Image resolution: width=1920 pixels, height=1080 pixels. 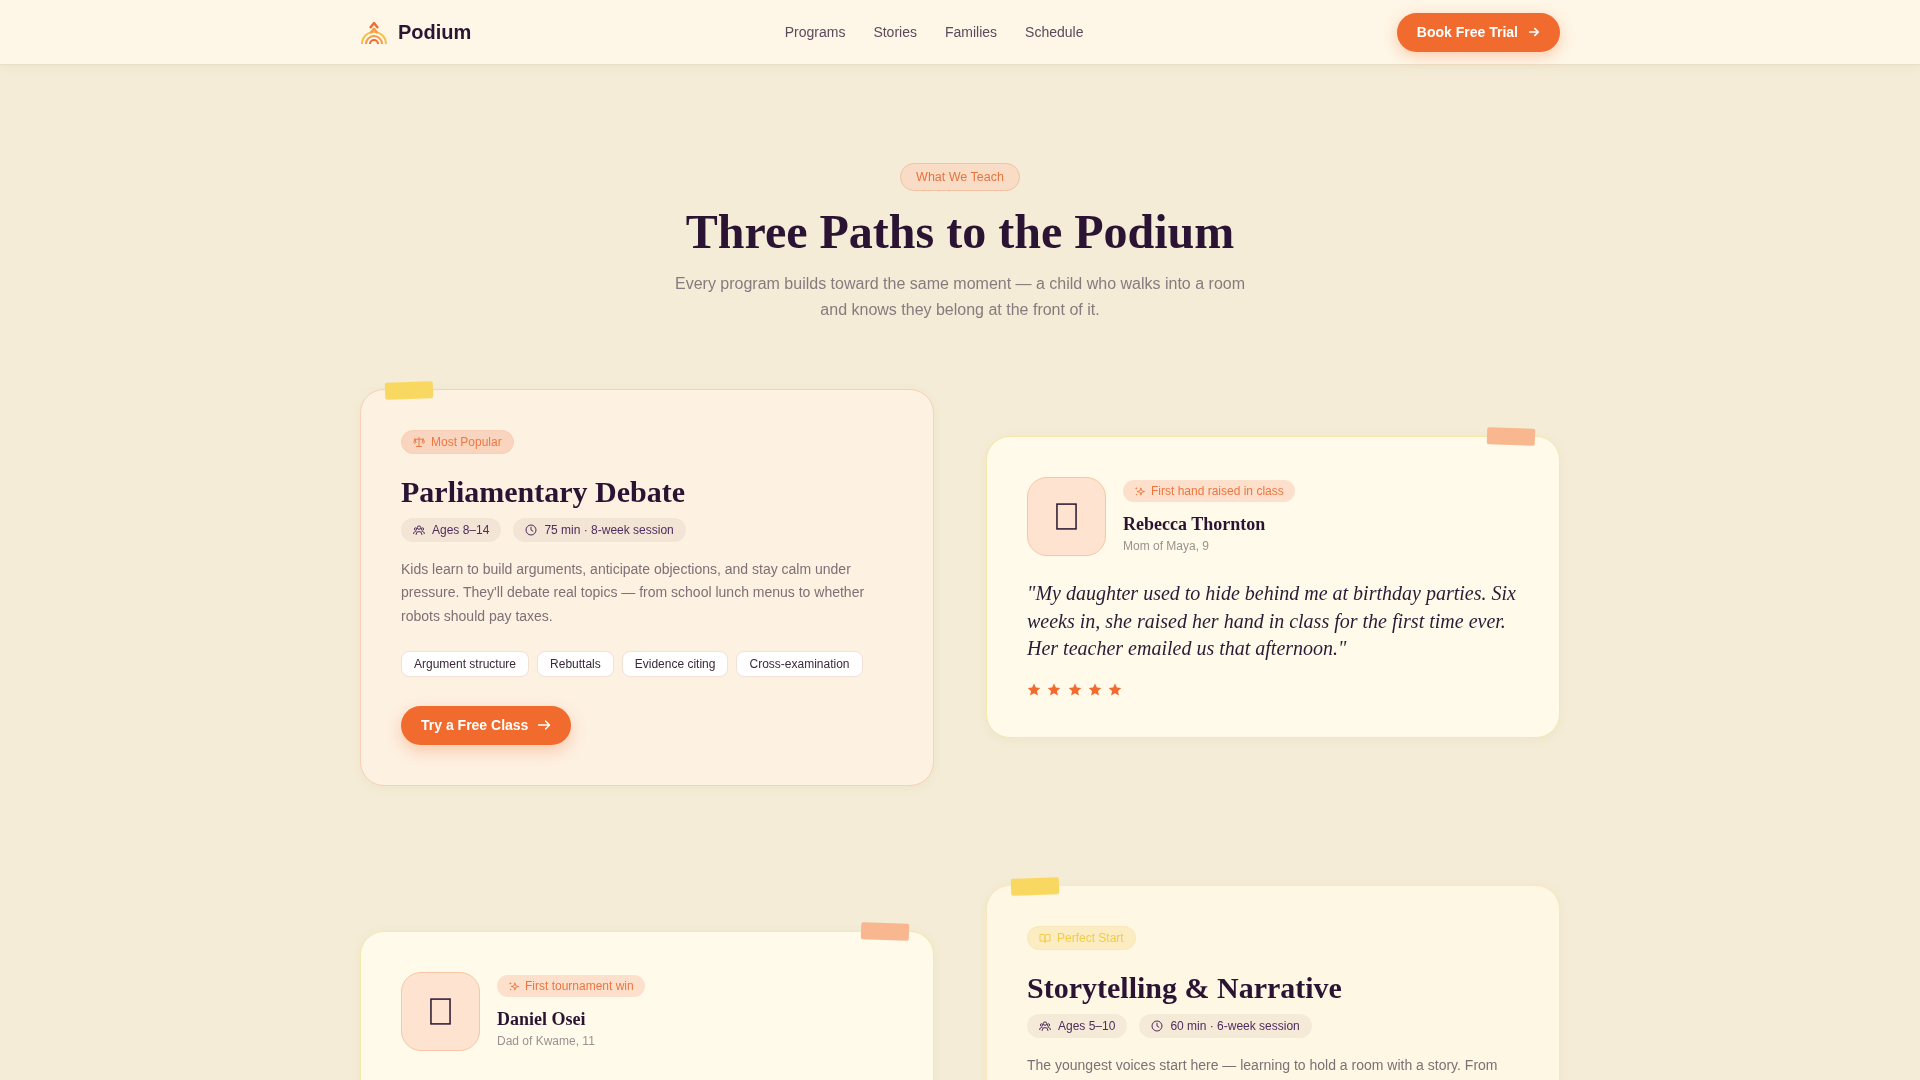 What do you see at coordinates (575, 663) in the screenshot?
I see `skill-tag: Rebuttals` at bounding box center [575, 663].